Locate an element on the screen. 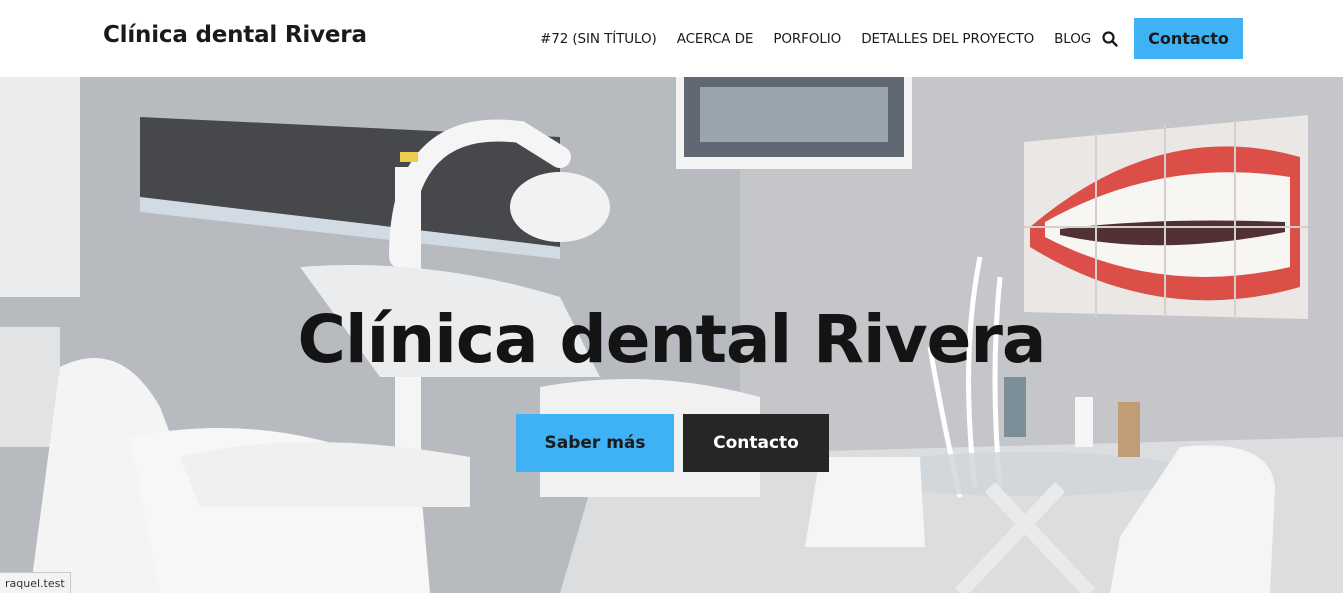 This screenshot has height=593, width=1343. status-bar-url: raquel.test is located at coordinates (35, 582).